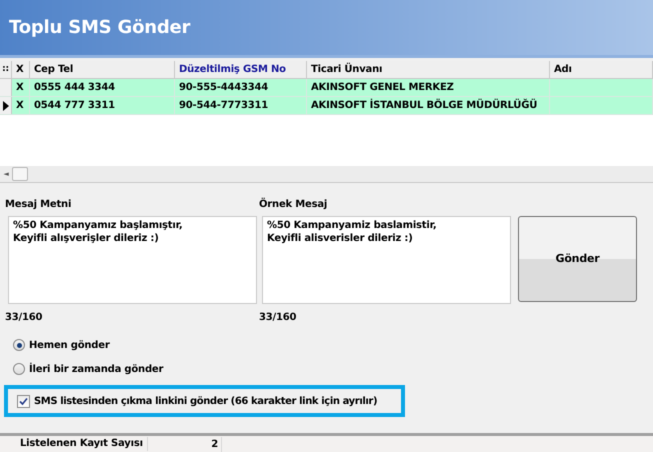  What do you see at coordinates (185, 444) in the screenshot?
I see `record-count: 2` at bounding box center [185, 444].